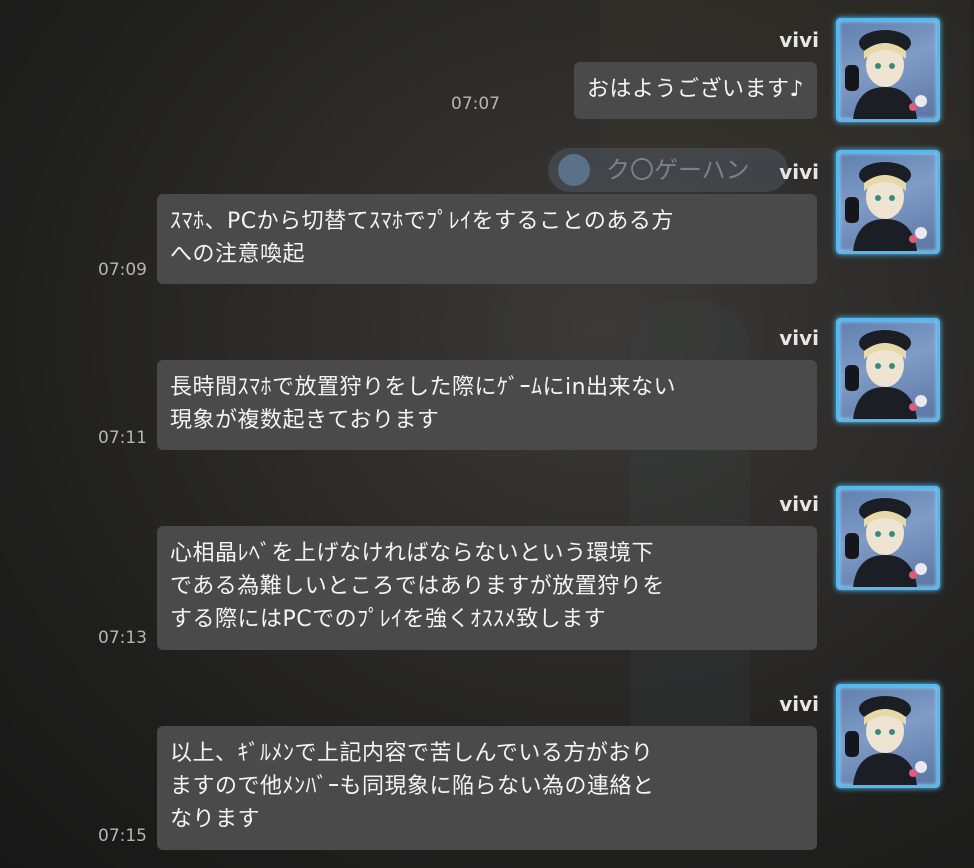 The image size is (974, 868). I want to click on message-bubble: おはようございます♪, so click(695, 90).